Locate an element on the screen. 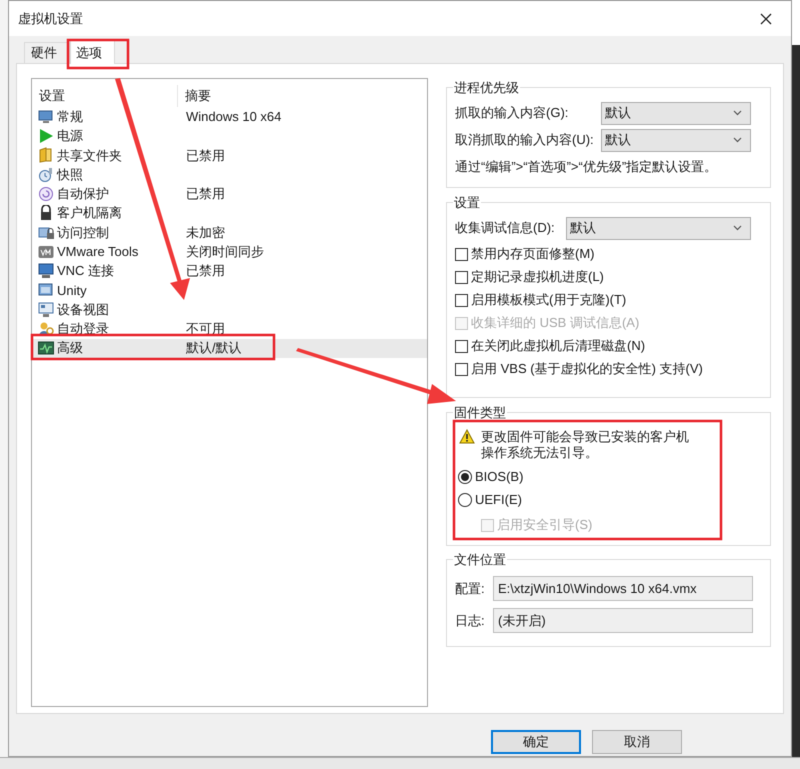 The image size is (800, 769). checkbox-label: 禁用内存页面修整(M) is located at coordinates (532, 254).